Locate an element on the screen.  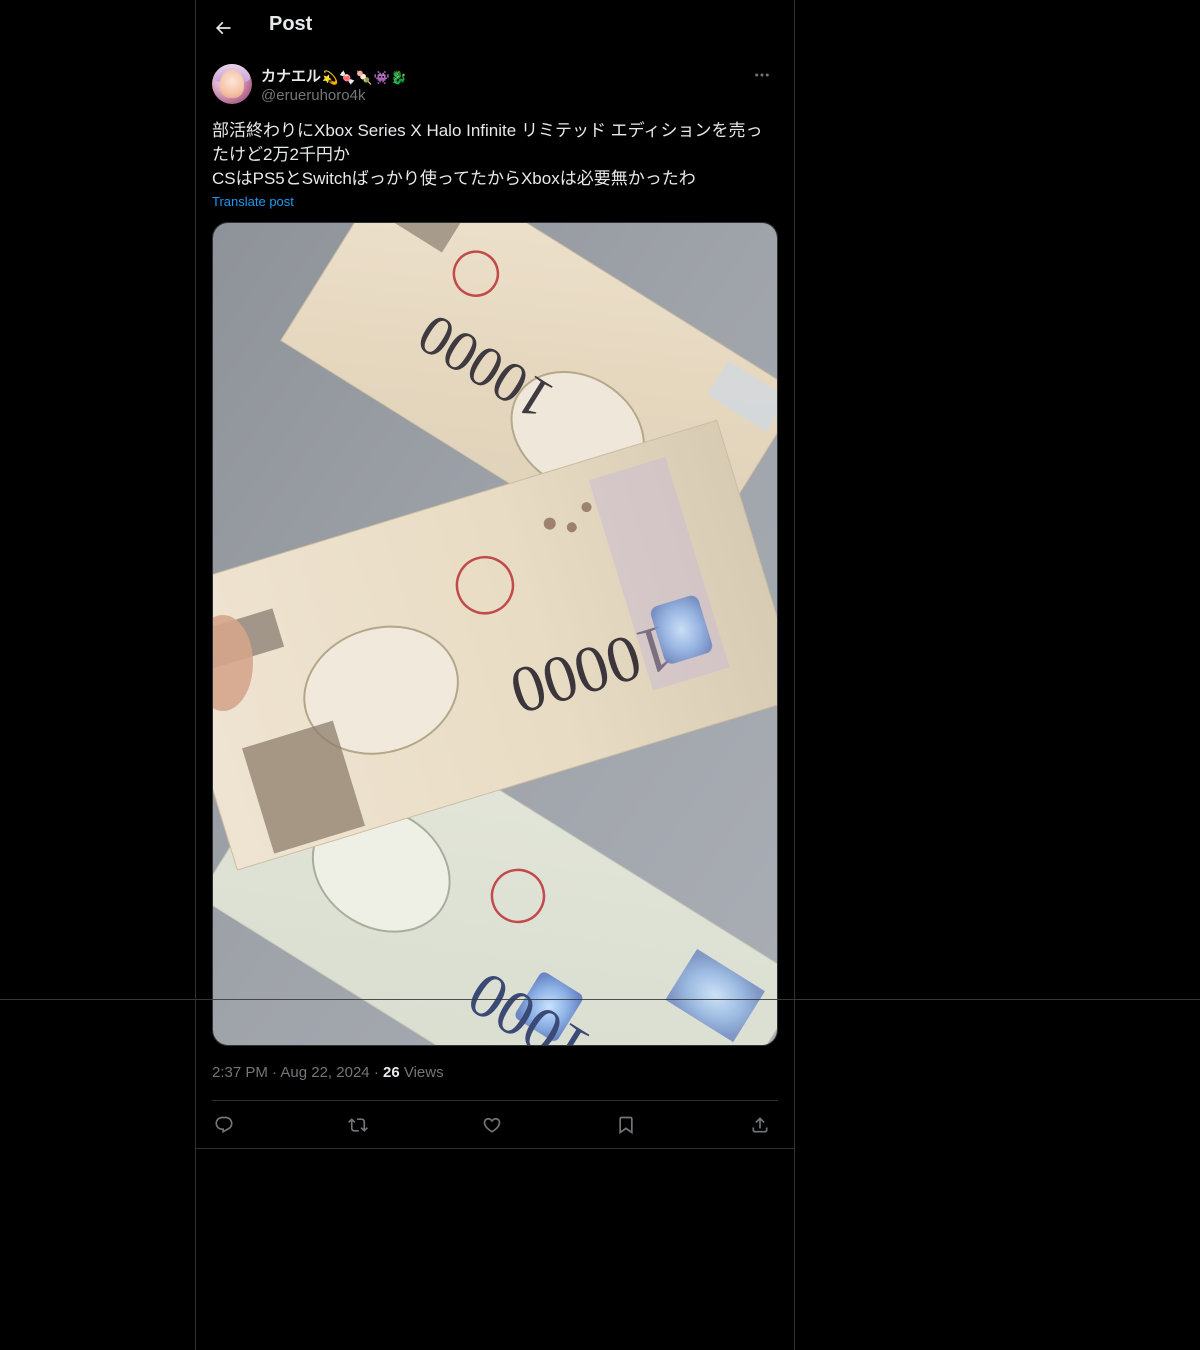
post-date: Aug 22, 2024 is located at coordinates (324, 1072).